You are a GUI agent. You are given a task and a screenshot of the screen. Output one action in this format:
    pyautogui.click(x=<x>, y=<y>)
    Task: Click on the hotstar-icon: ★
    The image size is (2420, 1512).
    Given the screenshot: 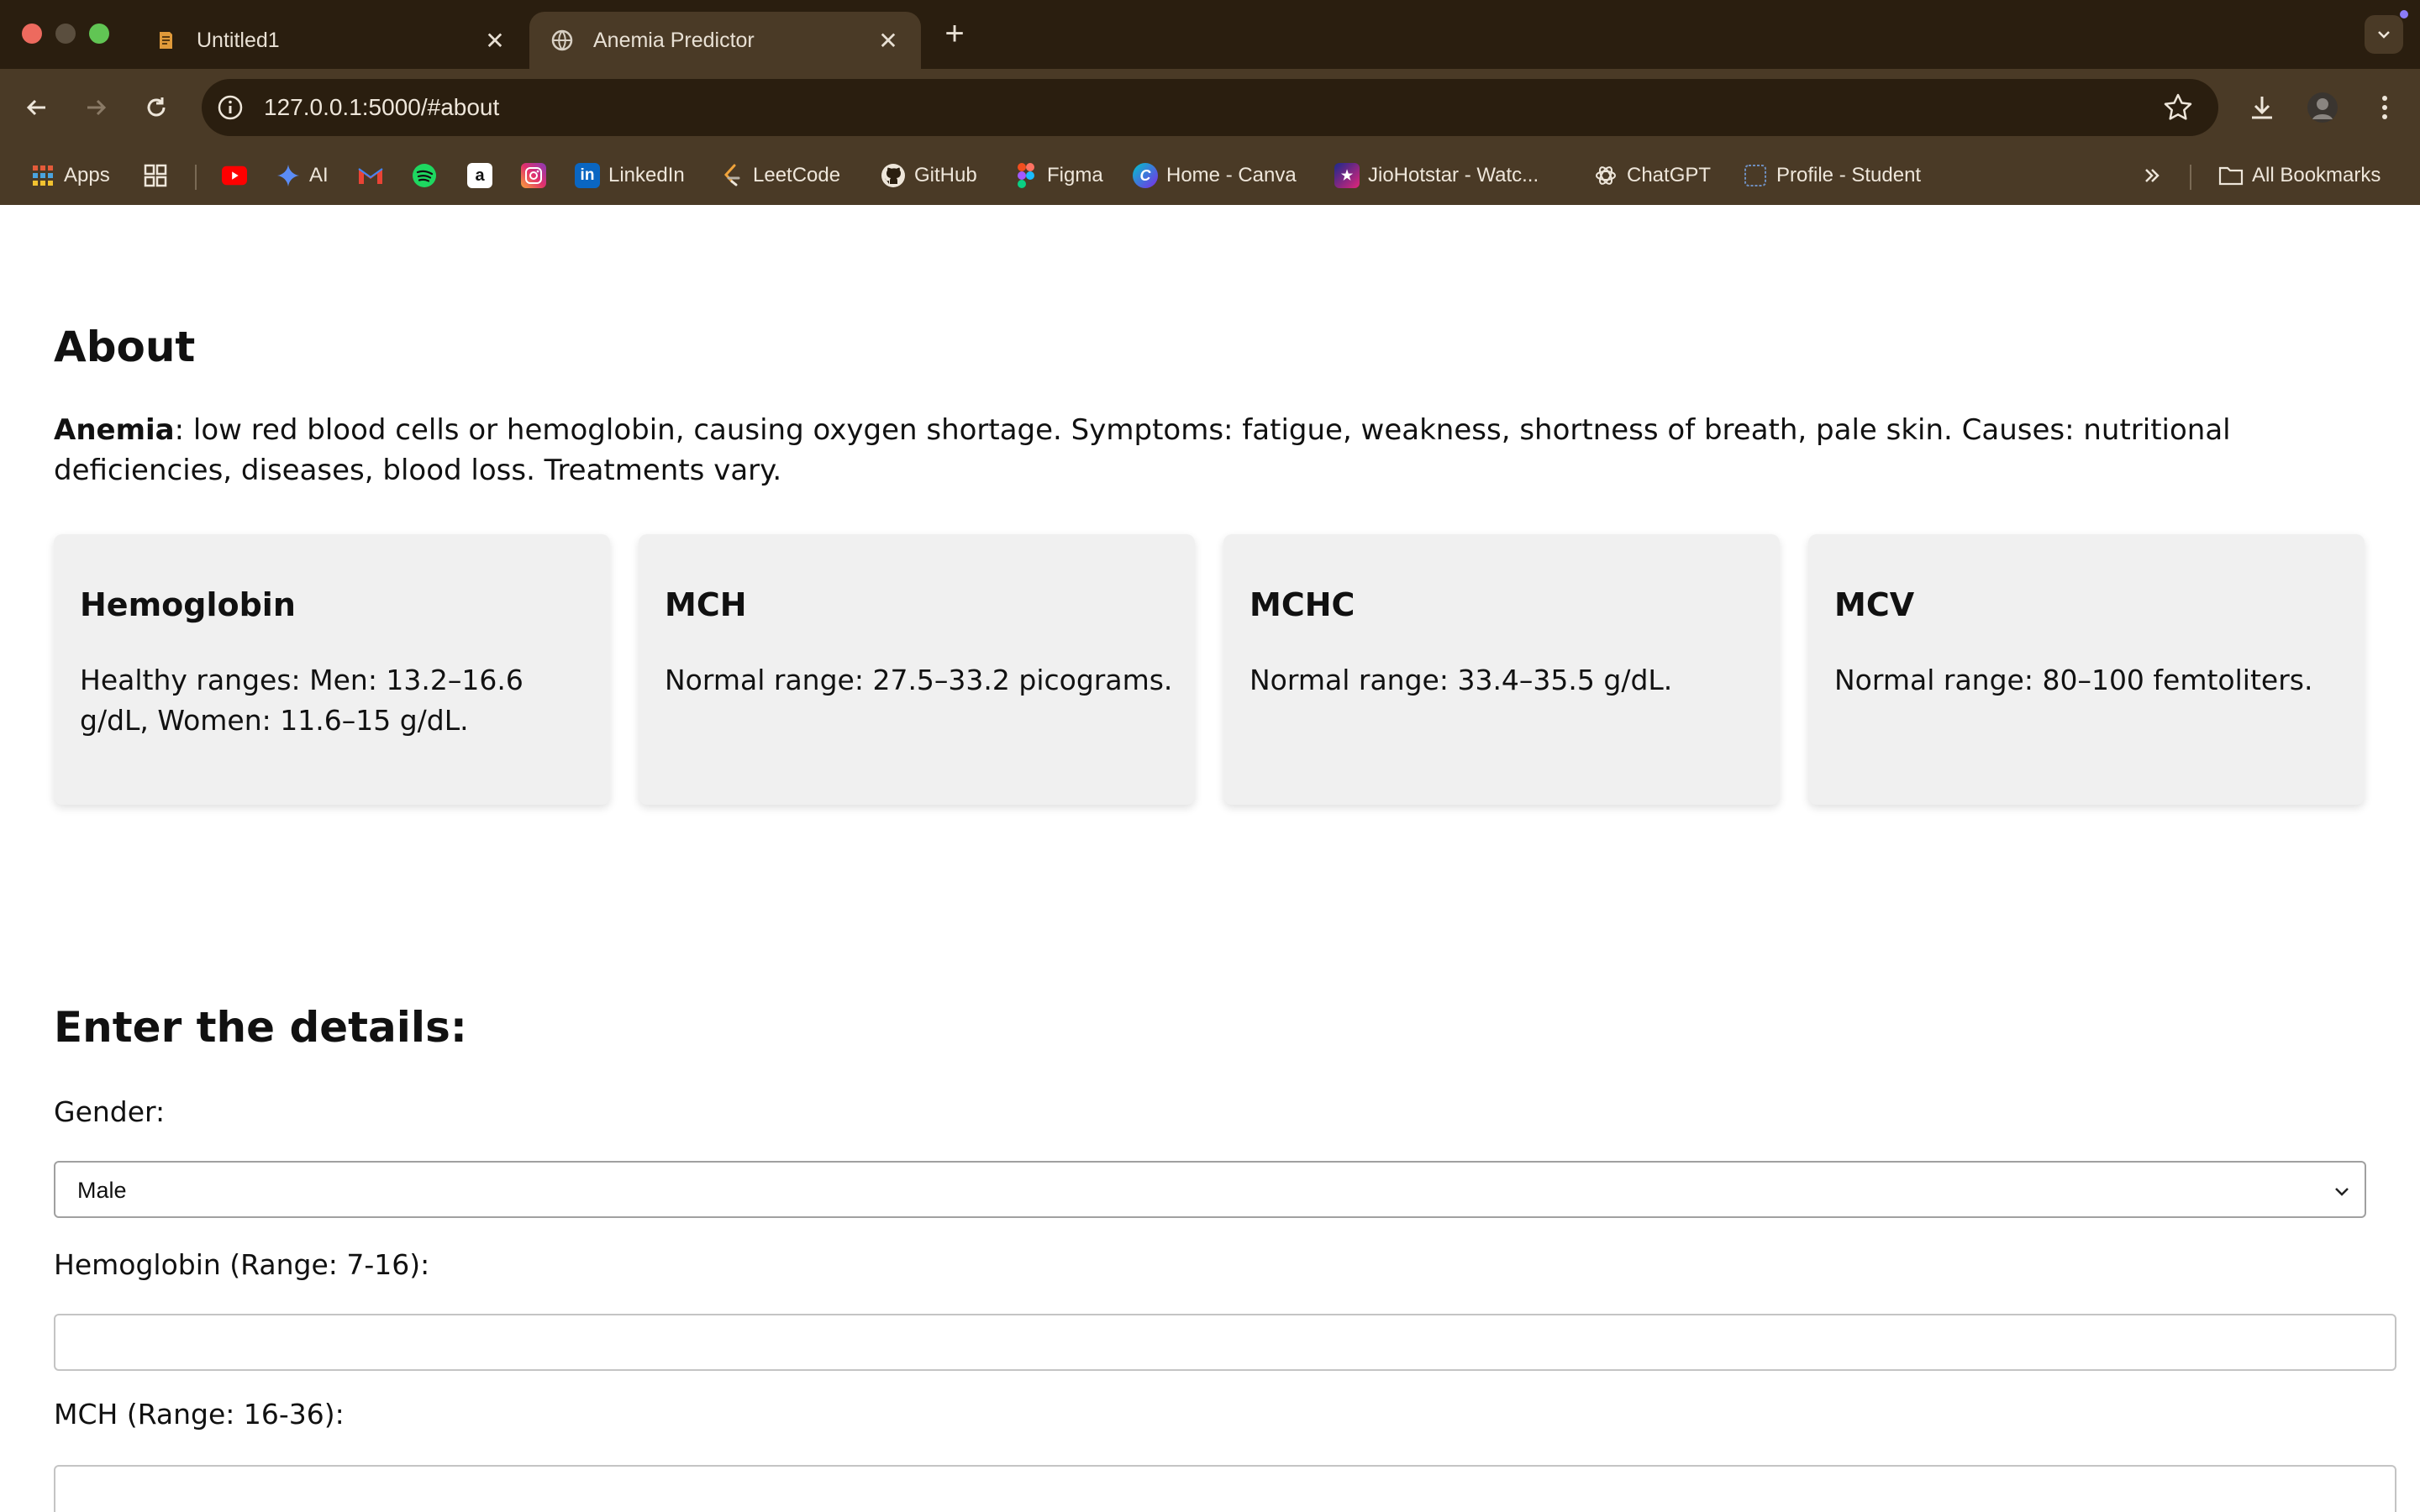 What is the action you would take?
    pyautogui.click(x=1347, y=175)
    